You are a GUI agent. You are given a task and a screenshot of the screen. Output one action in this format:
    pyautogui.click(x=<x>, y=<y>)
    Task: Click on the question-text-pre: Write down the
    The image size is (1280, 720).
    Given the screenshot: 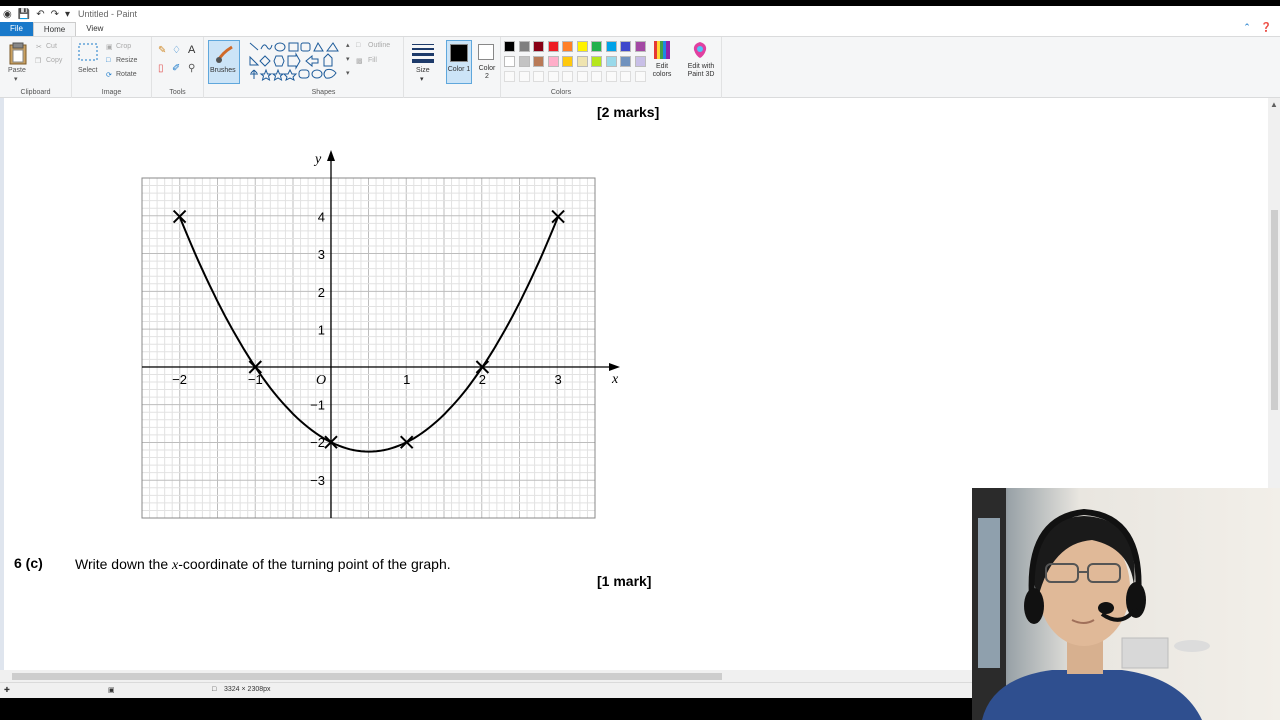 What is the action you would take?
    pyautogui.click(x=124, y=564)
    